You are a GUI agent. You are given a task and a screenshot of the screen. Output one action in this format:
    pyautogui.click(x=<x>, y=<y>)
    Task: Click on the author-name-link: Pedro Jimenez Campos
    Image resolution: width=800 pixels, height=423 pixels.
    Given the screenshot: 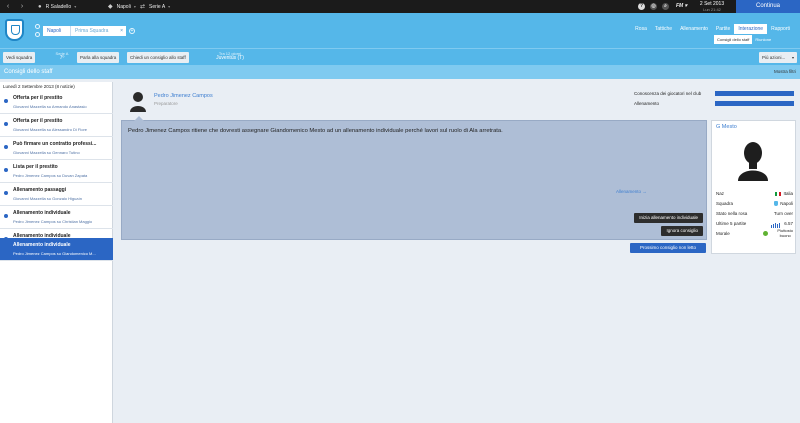 What is the action you would take?
    pyautogui.click(x=183, y=96)
    